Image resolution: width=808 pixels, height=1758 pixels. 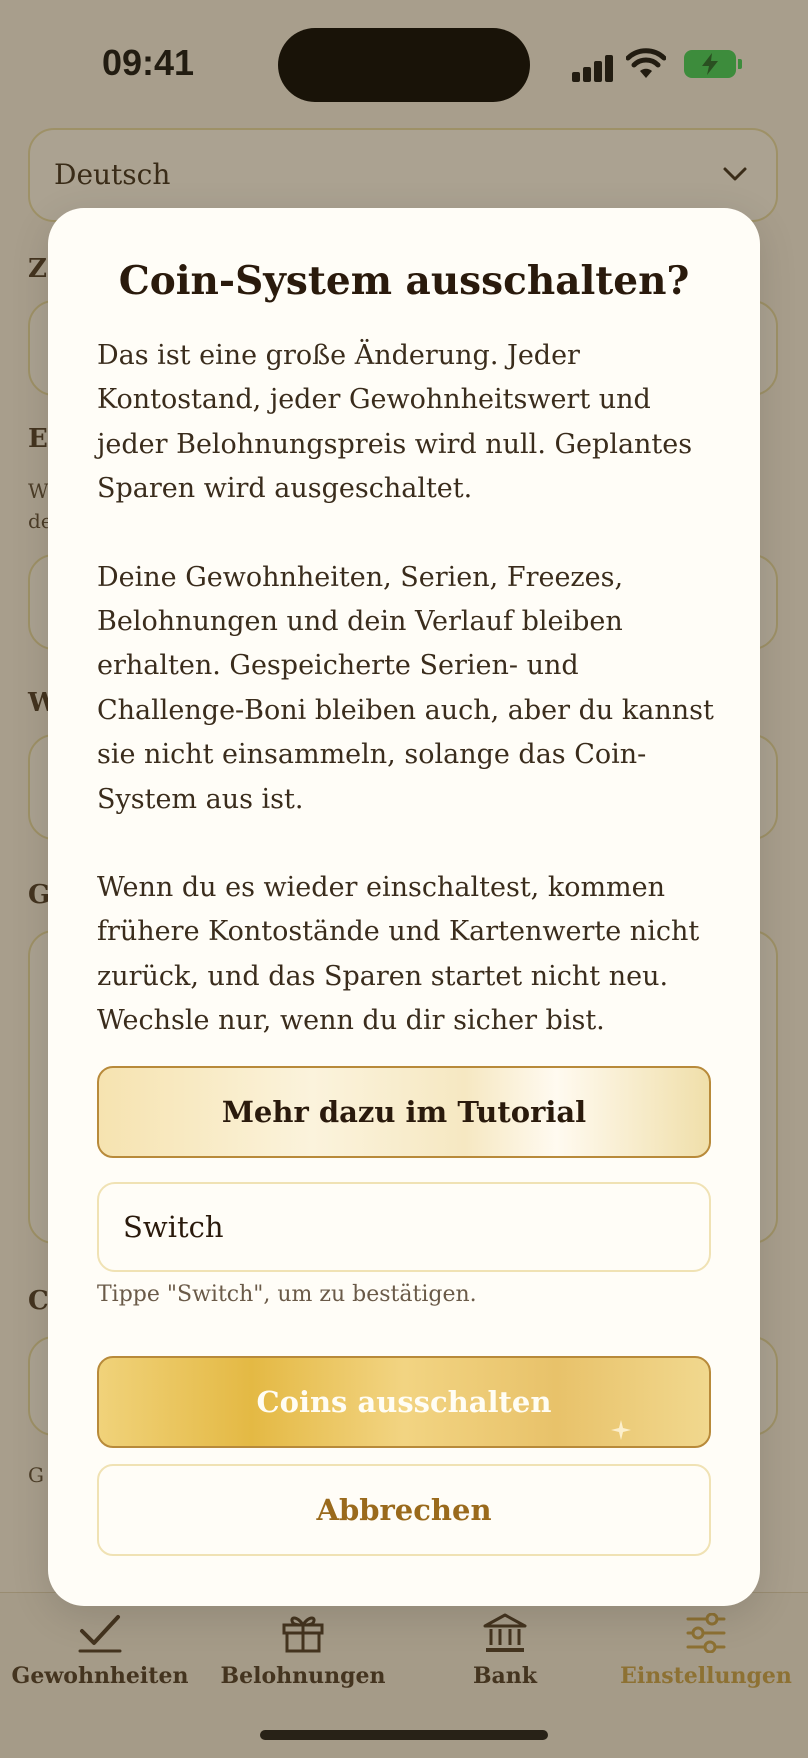 What do you see at coordinates (287, 1294) in the screenshot?
I see `confirm-helper-text: Tippe "Switch", um zu bestätigen.` at bounding box center [287, 1294].